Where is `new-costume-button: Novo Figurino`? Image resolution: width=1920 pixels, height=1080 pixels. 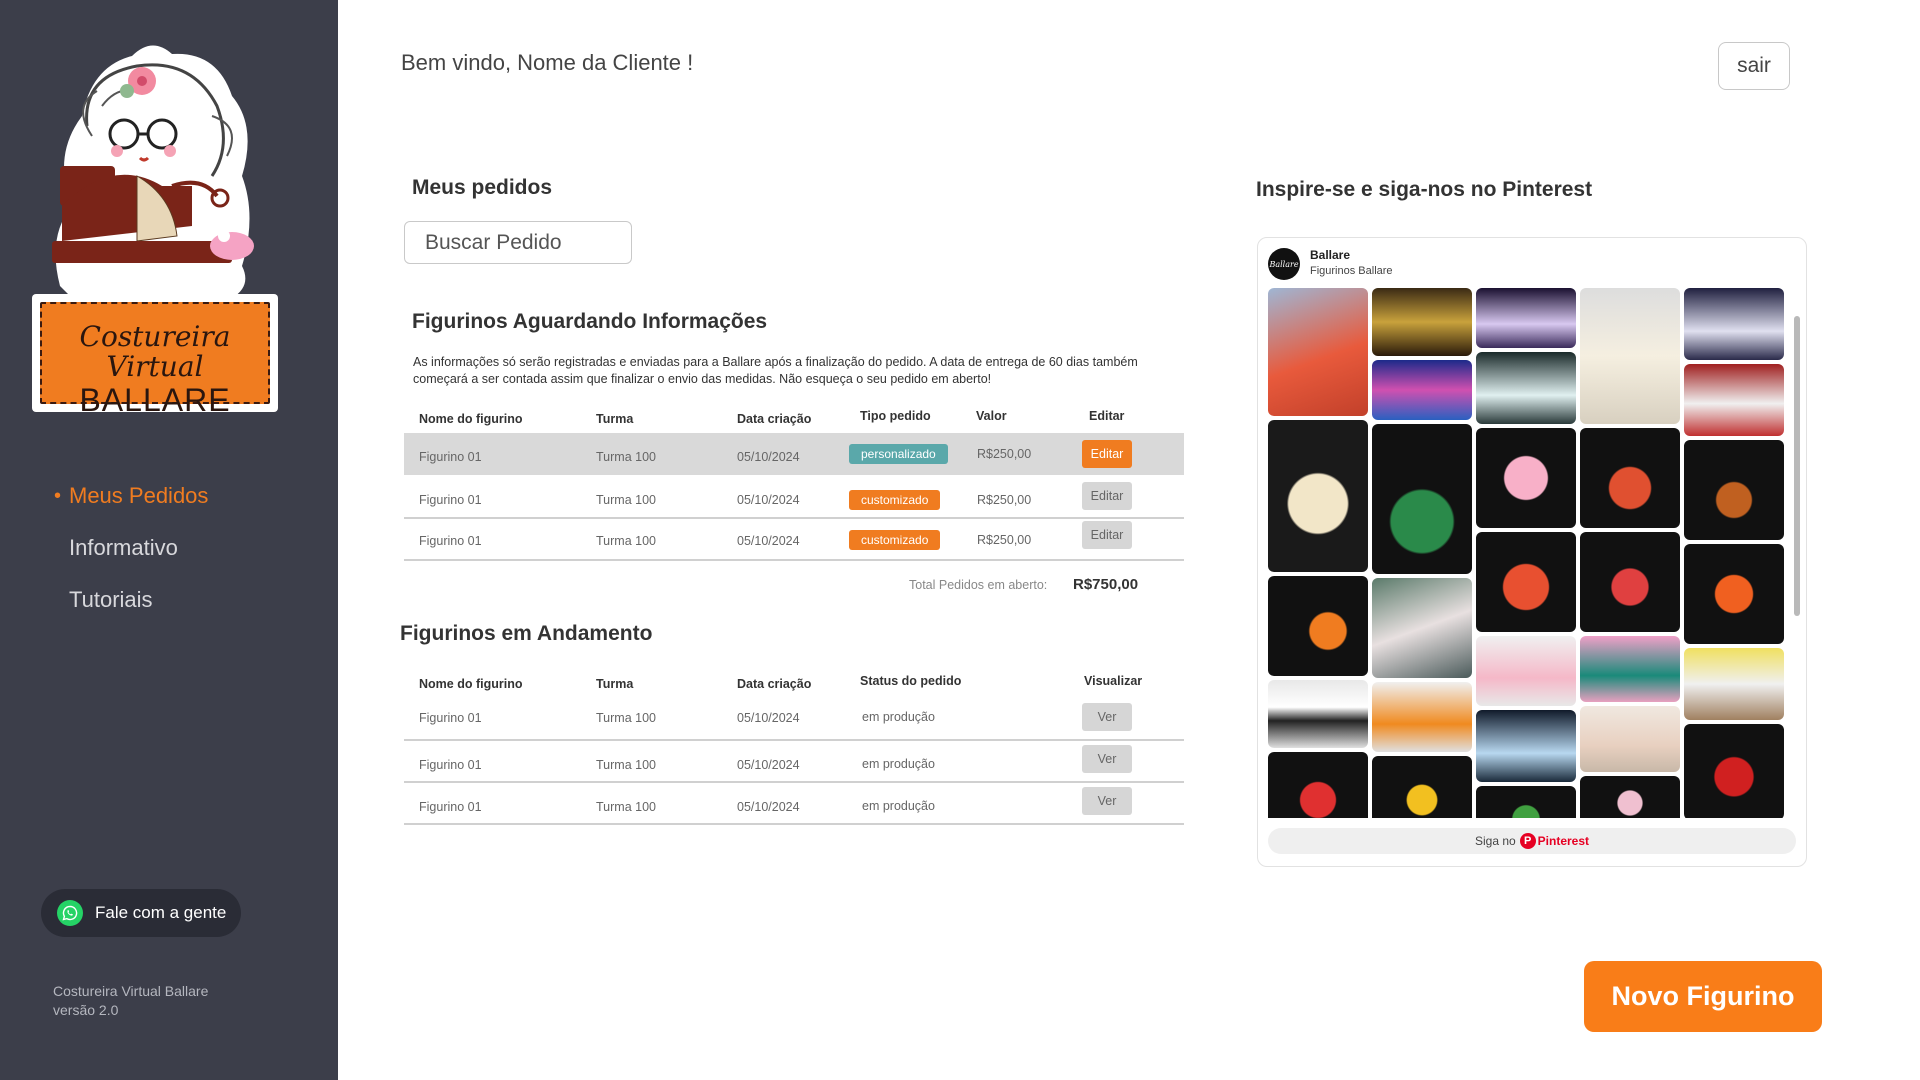
new-costume-button: Novo Figurino is located at coordinates (1703, 996).